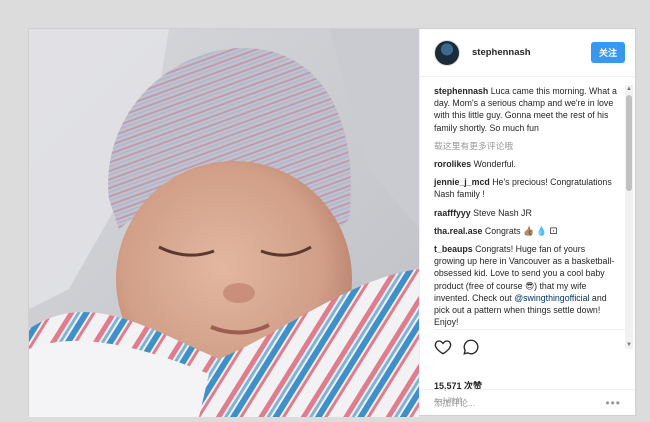 Image resolution: width=650 pixels, height=422 pixels. What do you see at coordinates (443, 347) in the screenshot?
I see `heart-icon` at bounding box center [443, 347].